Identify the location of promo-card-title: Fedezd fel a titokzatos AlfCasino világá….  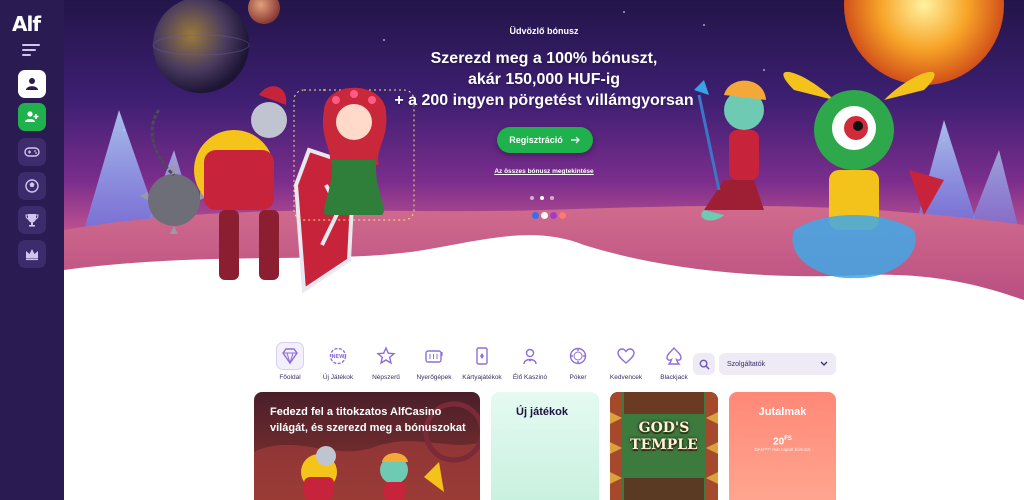
(368, 420).